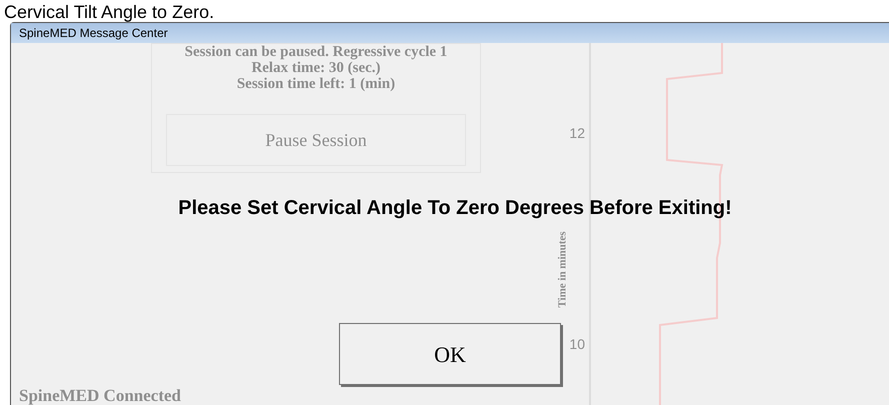  What do you see at coordinates (316, 52) in the screenshot?
I see `session-info-text: Session can be paused. Regressive cycle 1` at bounding box center [316, 52].